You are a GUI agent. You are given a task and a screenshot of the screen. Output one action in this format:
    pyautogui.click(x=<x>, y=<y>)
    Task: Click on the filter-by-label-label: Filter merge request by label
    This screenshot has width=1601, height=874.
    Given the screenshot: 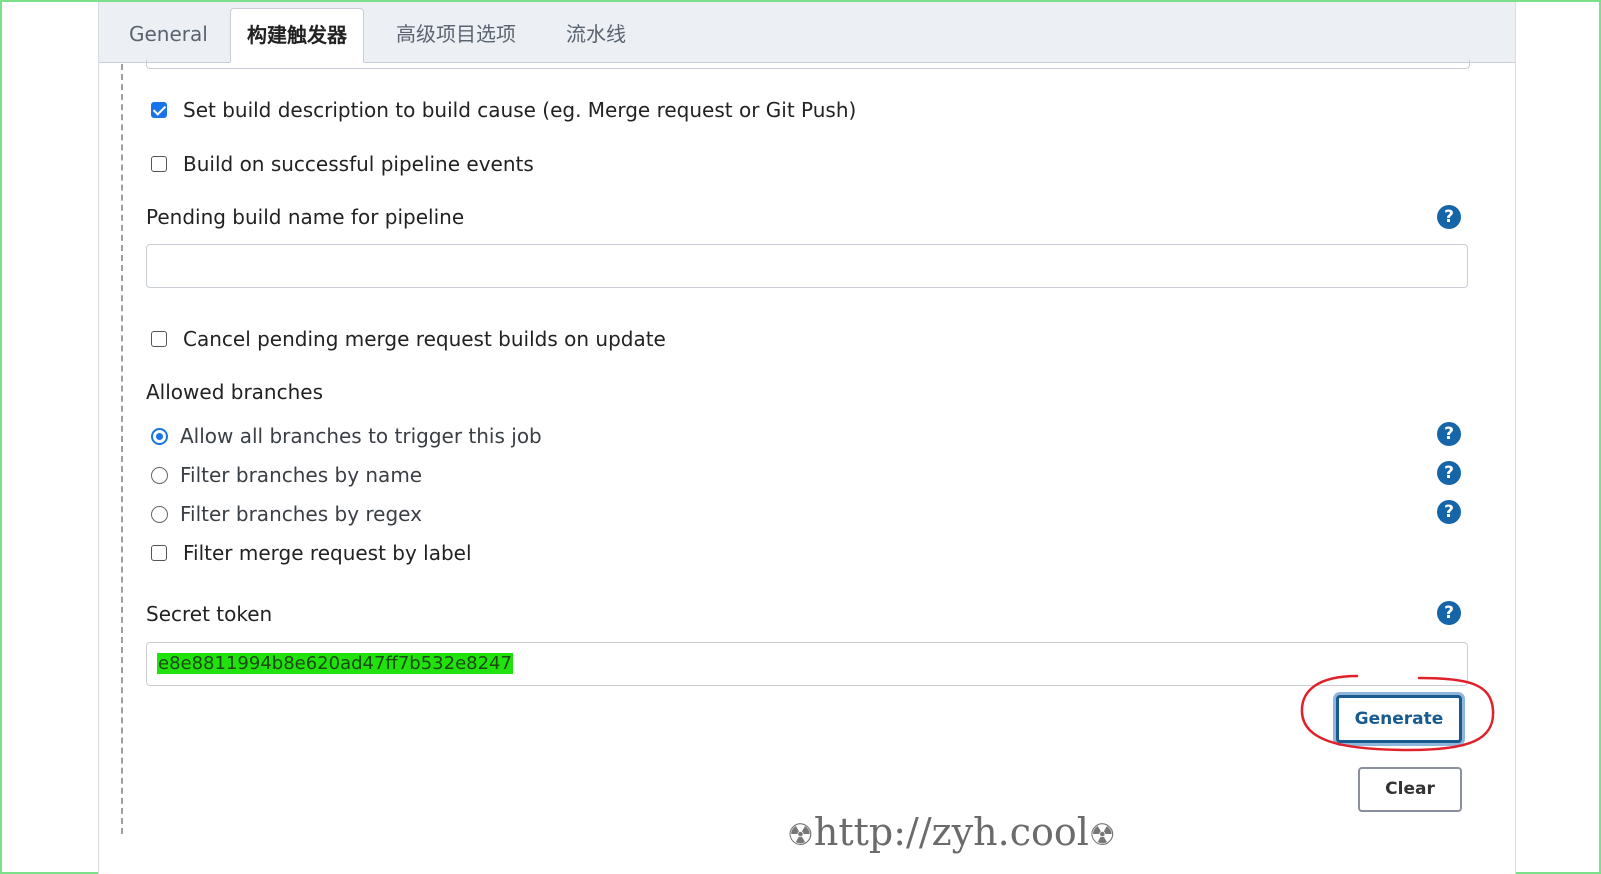 What is the action you would take?
    pyautogui.click(x=327, y=553)
    